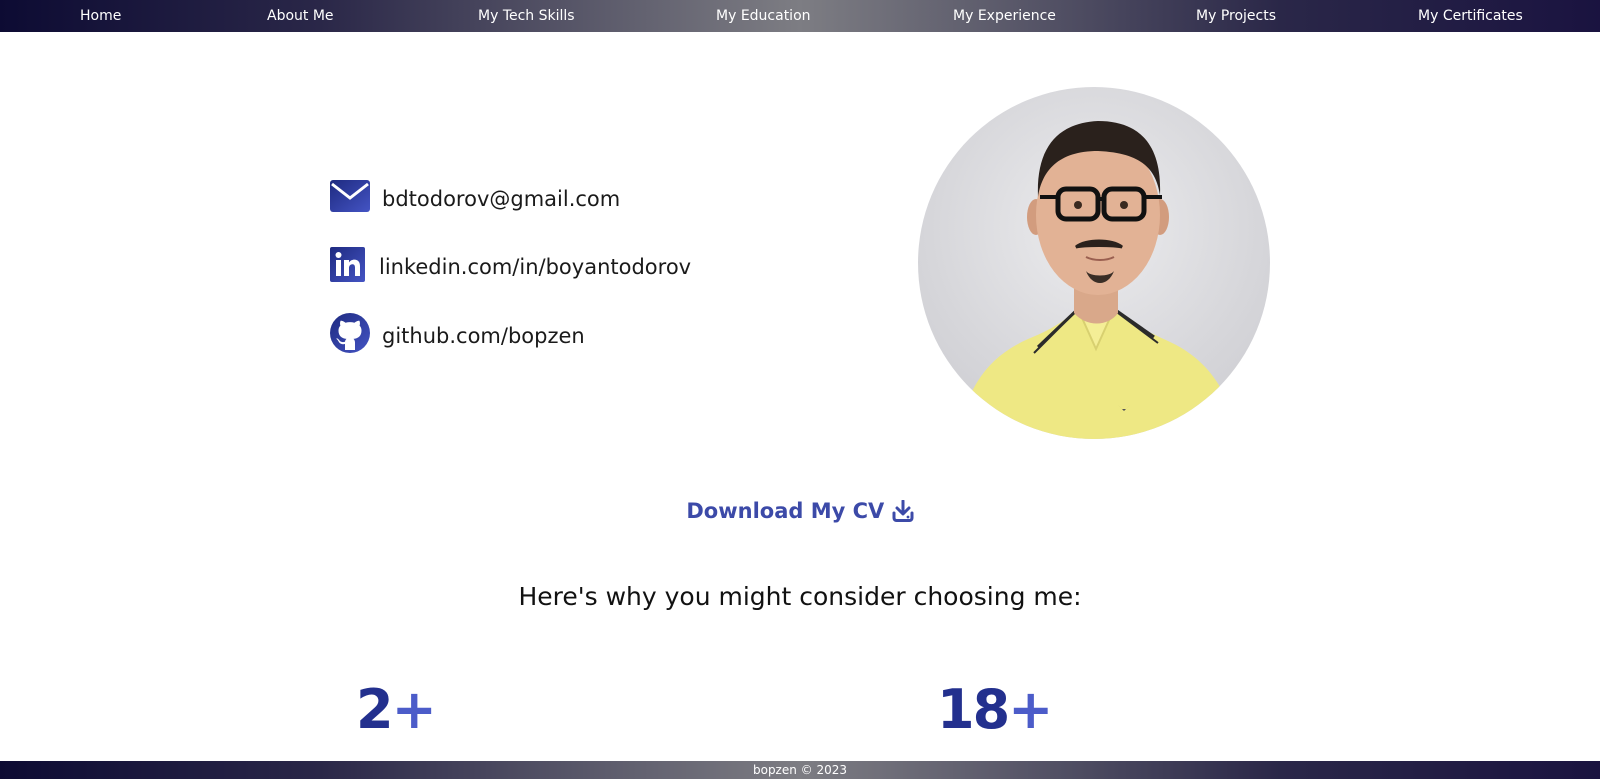  Describe the element at coordinates (903, 510) in the screenshot. I see `download-icon` at that location.